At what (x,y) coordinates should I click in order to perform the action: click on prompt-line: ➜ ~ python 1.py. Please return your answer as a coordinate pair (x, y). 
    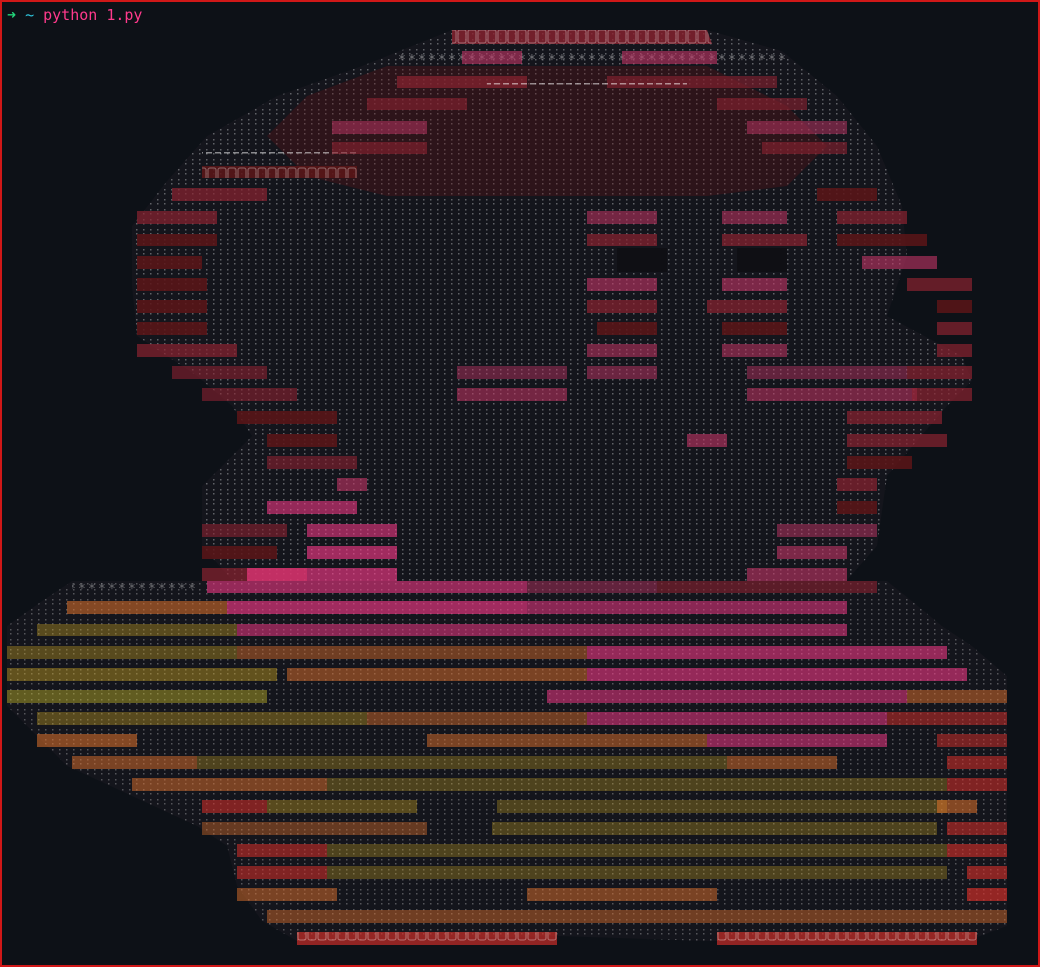
    Looking at the image, I should click on (74, 15).